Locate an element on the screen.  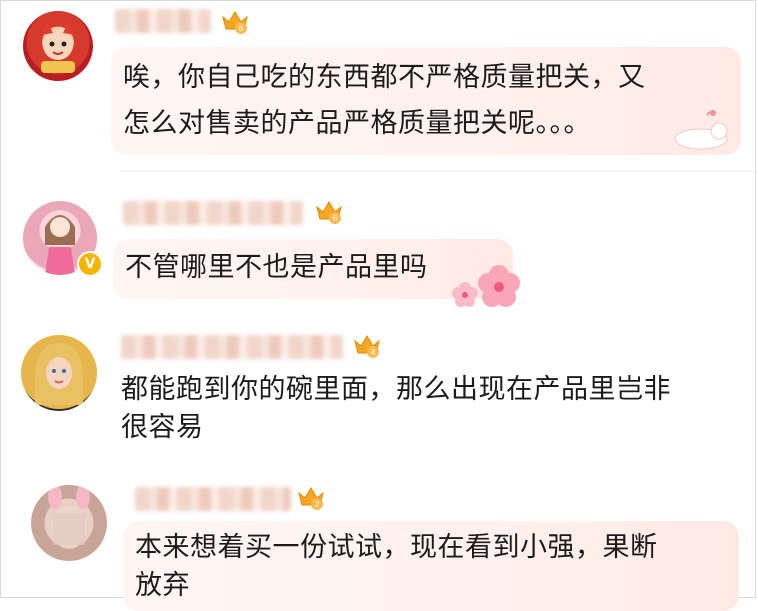
comment-text: 不管哪里不也是产品里吗 is located at coordinates (276, 267).